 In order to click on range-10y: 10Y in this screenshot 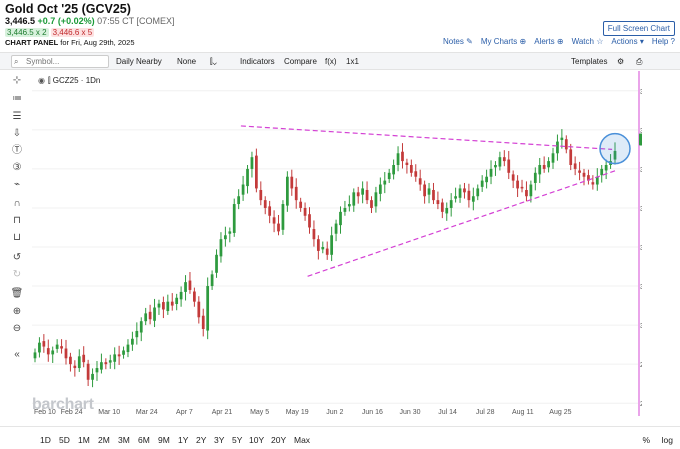, I will do `click(256, 440)`.